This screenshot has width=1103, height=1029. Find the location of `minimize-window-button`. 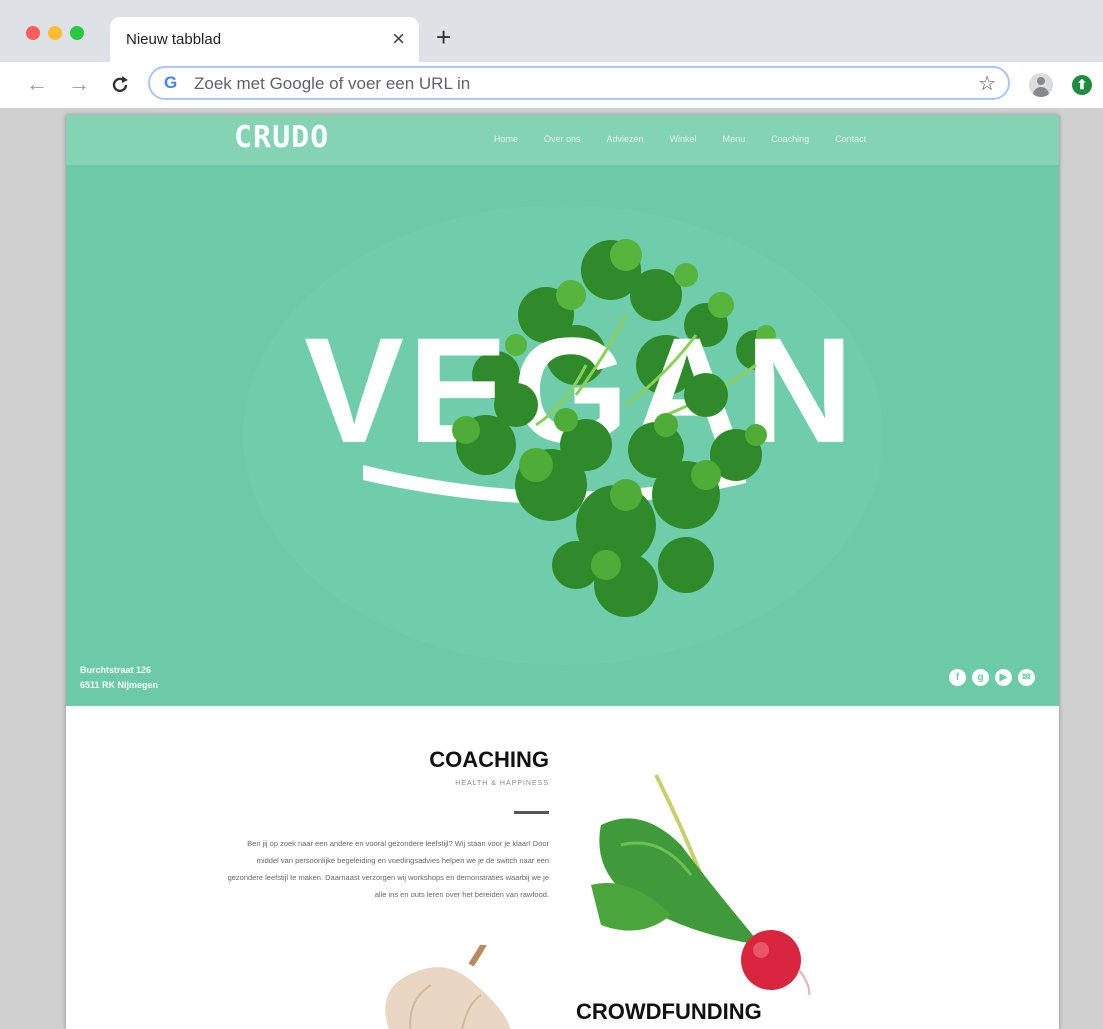

minimize-window-button is located at coordinates (55, 33).